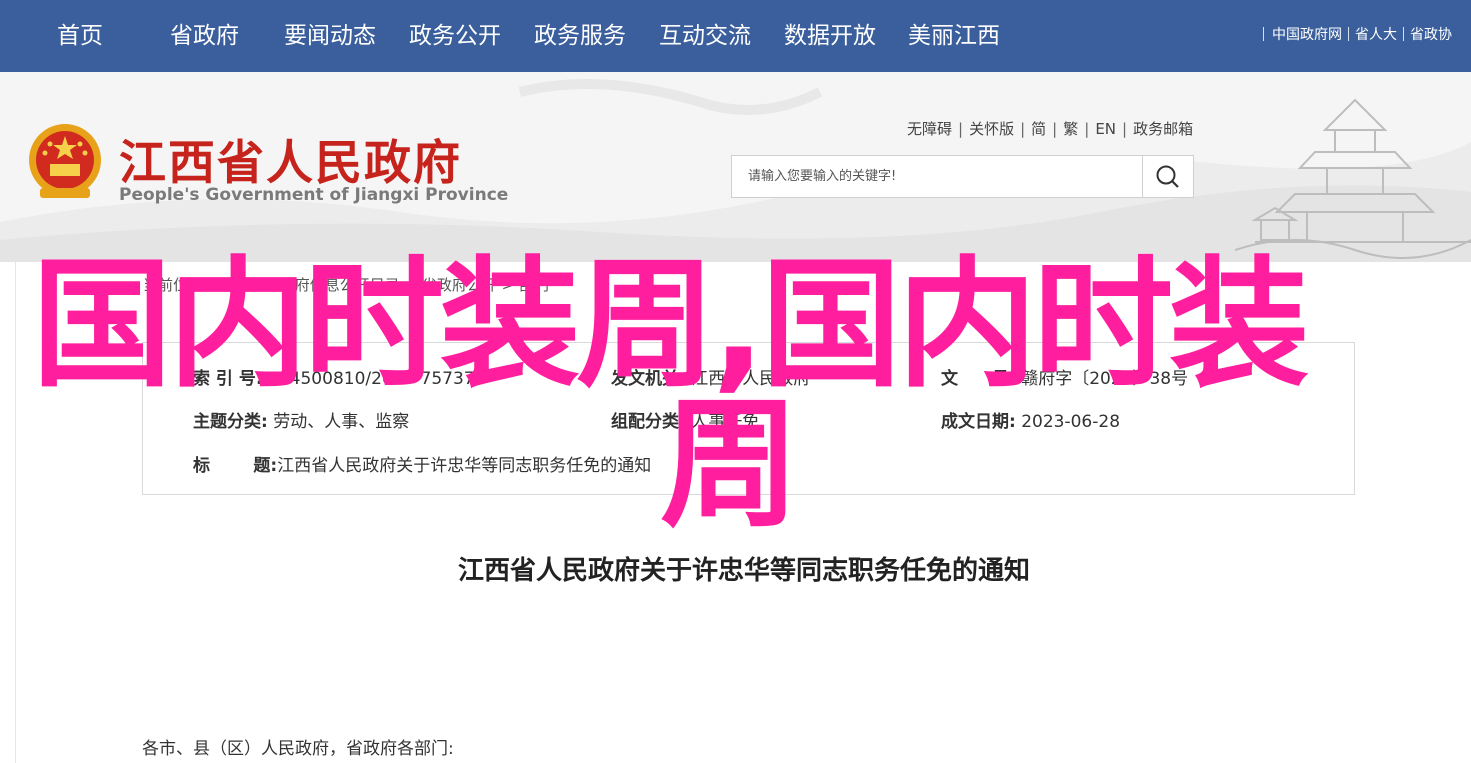 The image size is (1471, 763). What do you see at coordinates (929, 128) in the screenshot?
I see `link-accessibility: 无障碍` at bounding box center [929, 128].